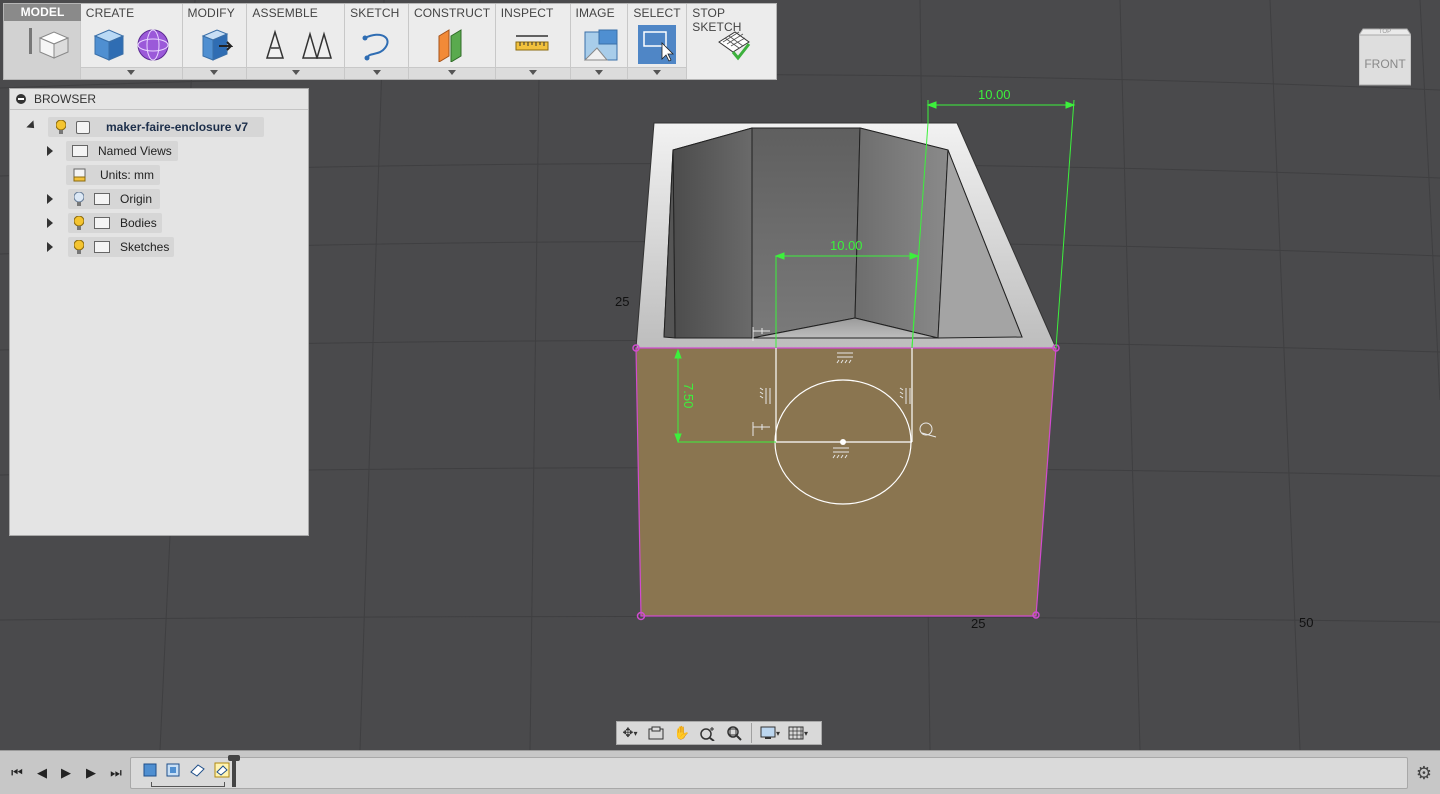 This screenshot has width=1440, height=794. I want to click on timeline-track, so click(769, 772).